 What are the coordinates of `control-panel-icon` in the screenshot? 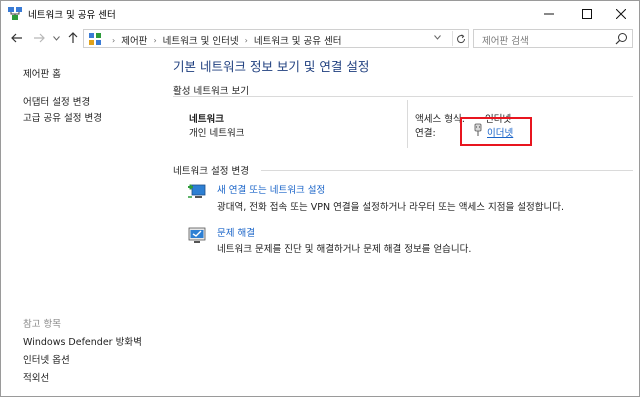 It's located at (95, 39).